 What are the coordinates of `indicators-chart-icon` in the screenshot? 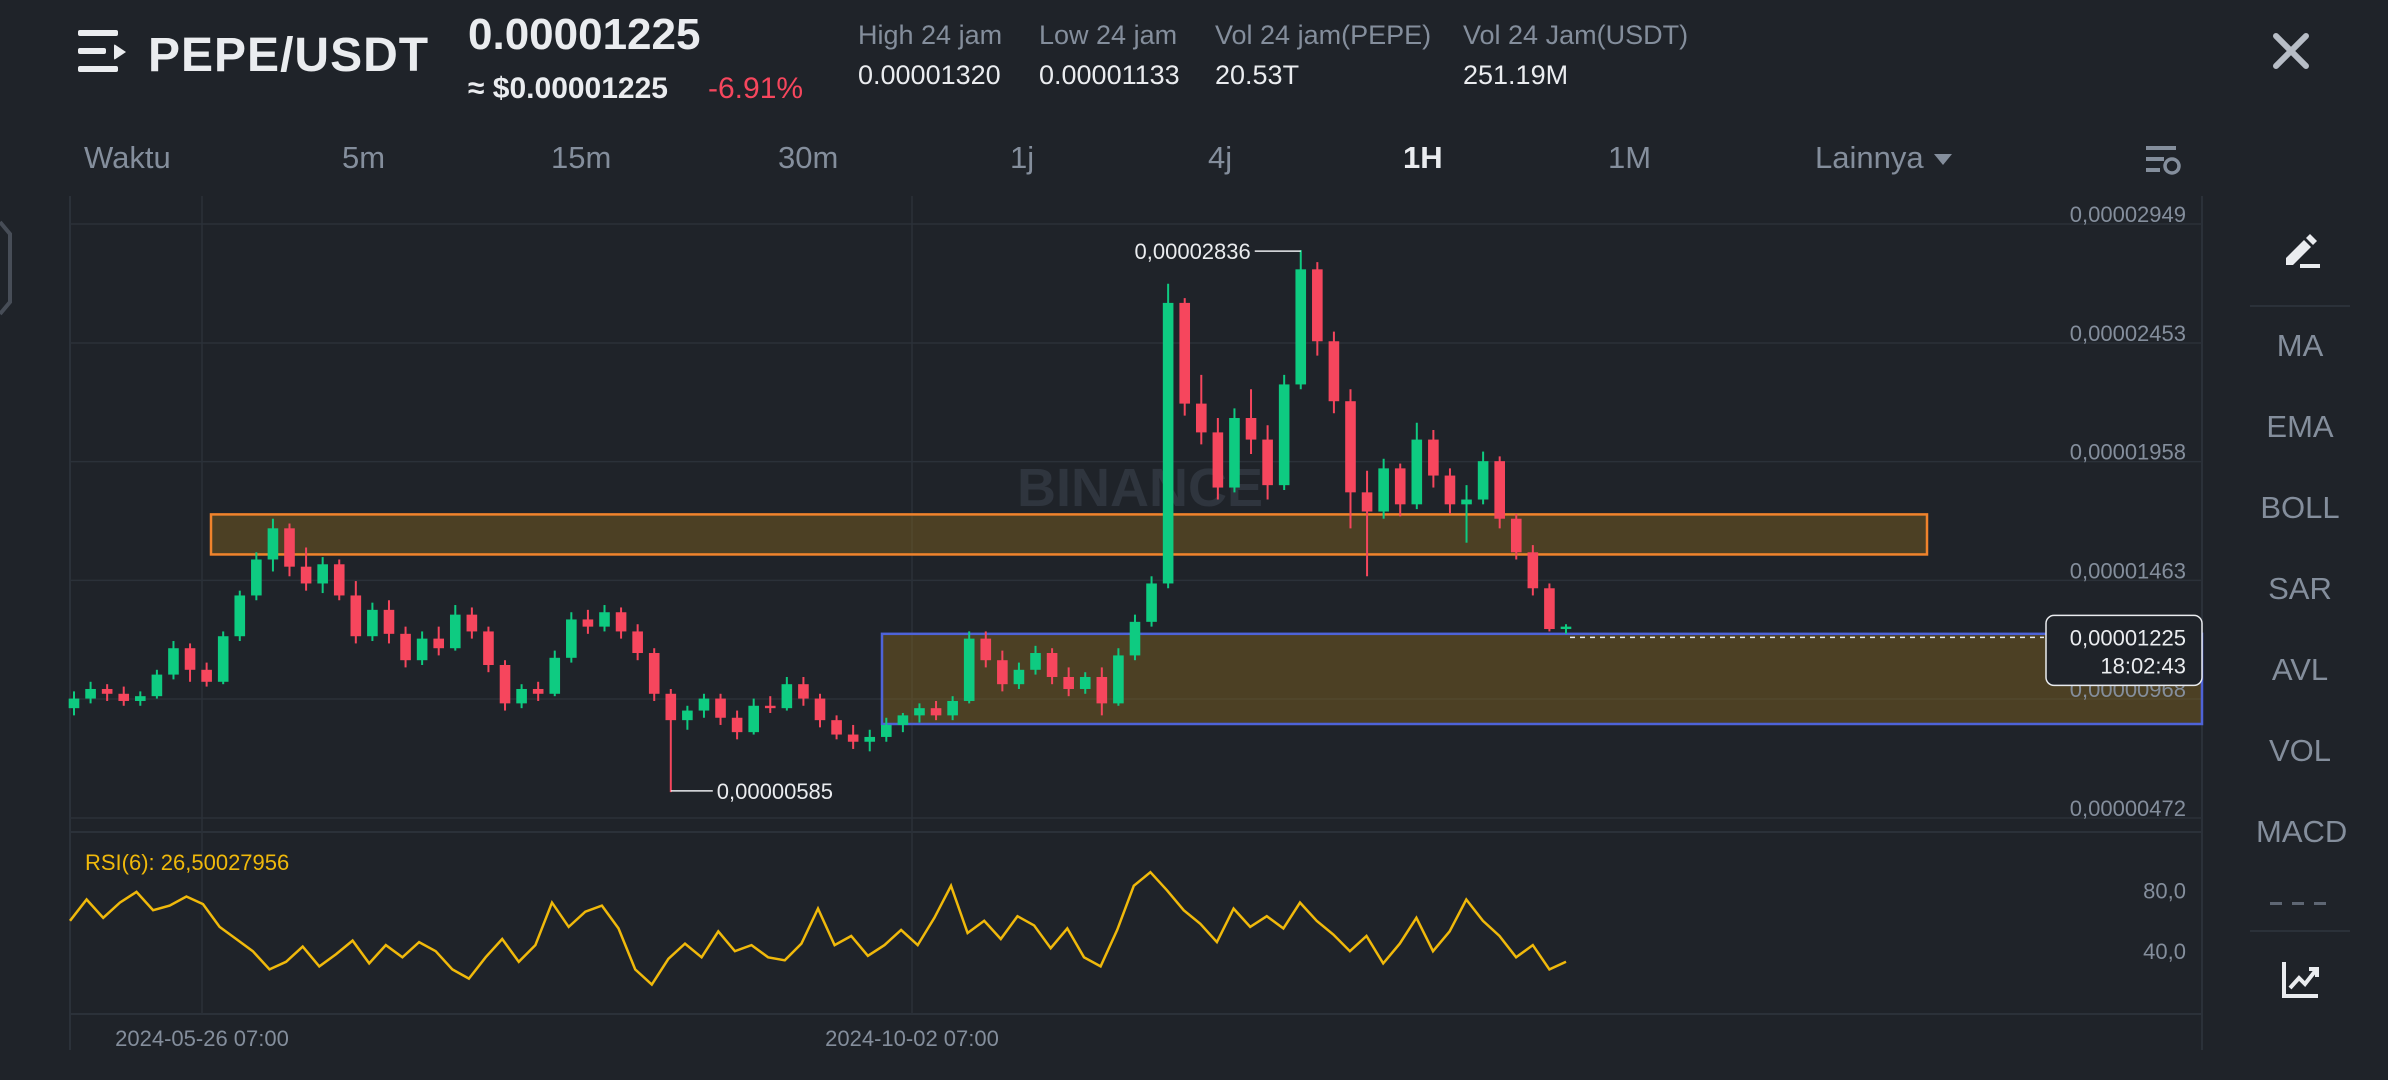 It's located at (2301, 979).